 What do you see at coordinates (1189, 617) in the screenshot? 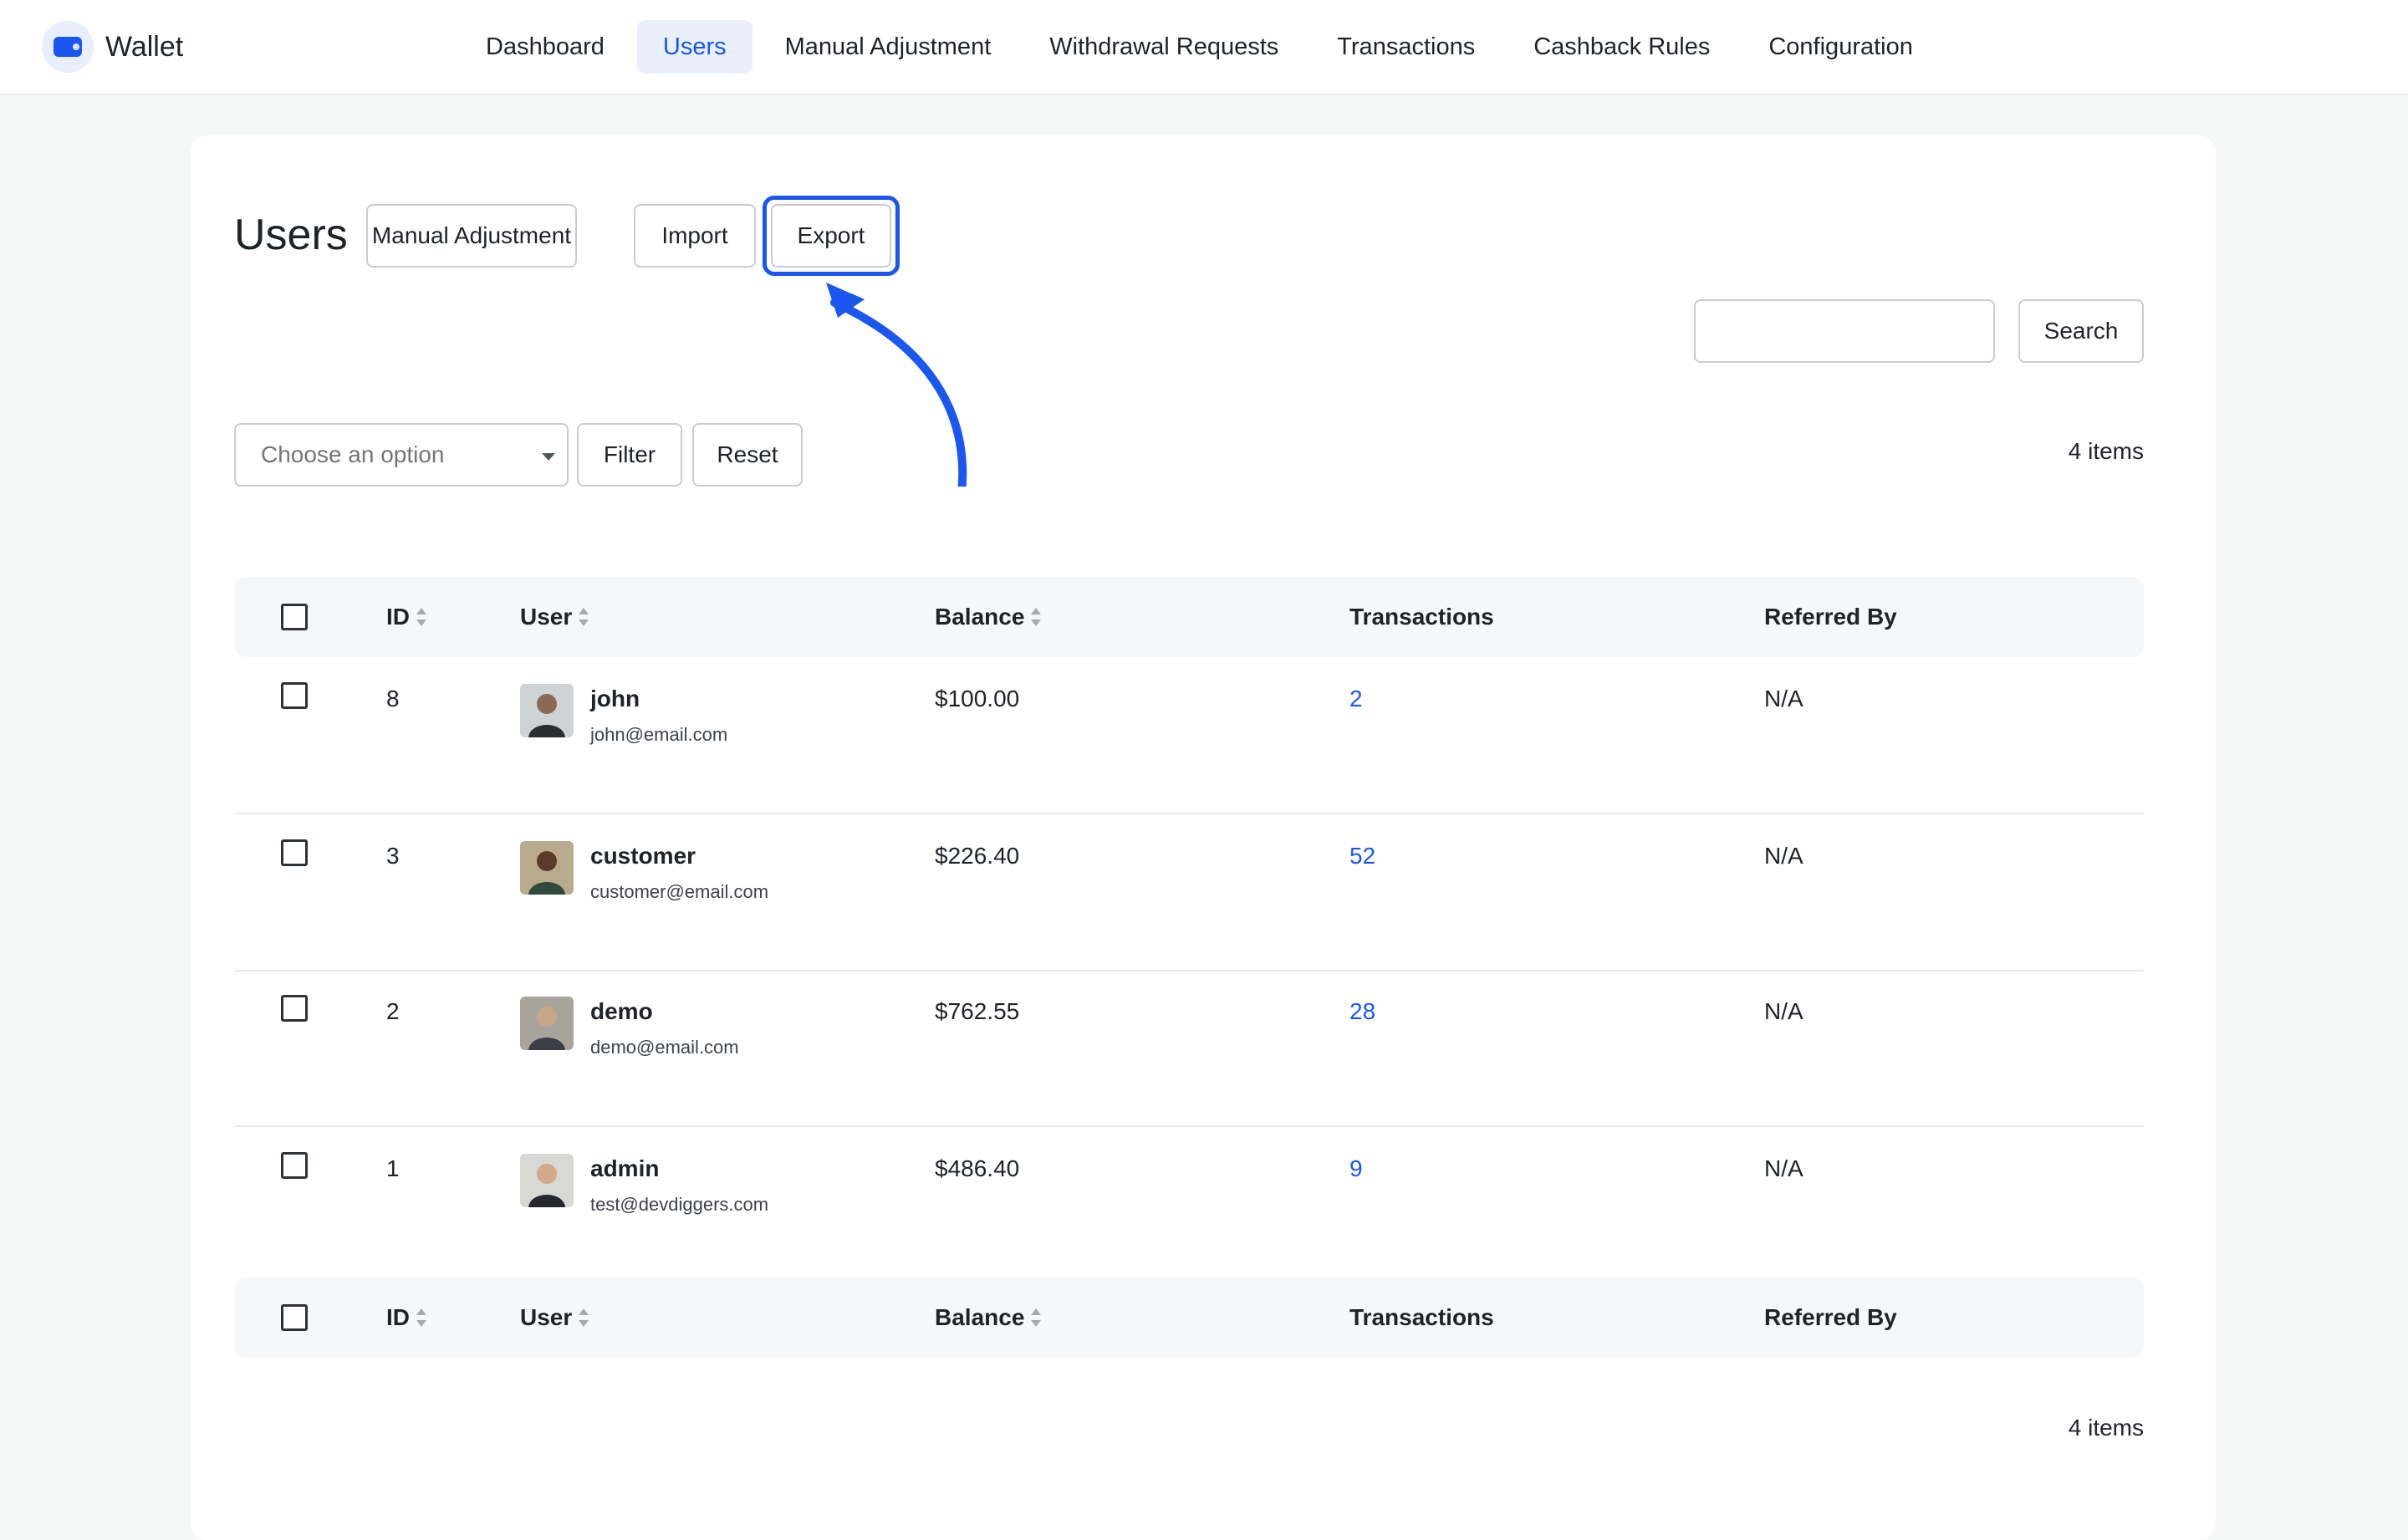
I see `table-header: ID User Balance Transactions Referred By` at bounding box center [1189, 617].